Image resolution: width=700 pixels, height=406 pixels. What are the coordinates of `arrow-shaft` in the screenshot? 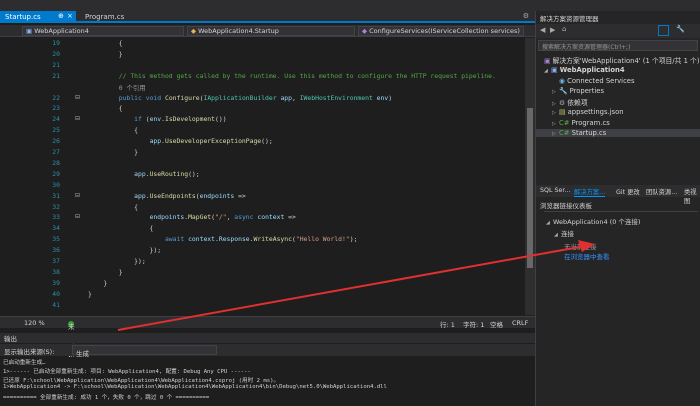 It's located at (351, 288).